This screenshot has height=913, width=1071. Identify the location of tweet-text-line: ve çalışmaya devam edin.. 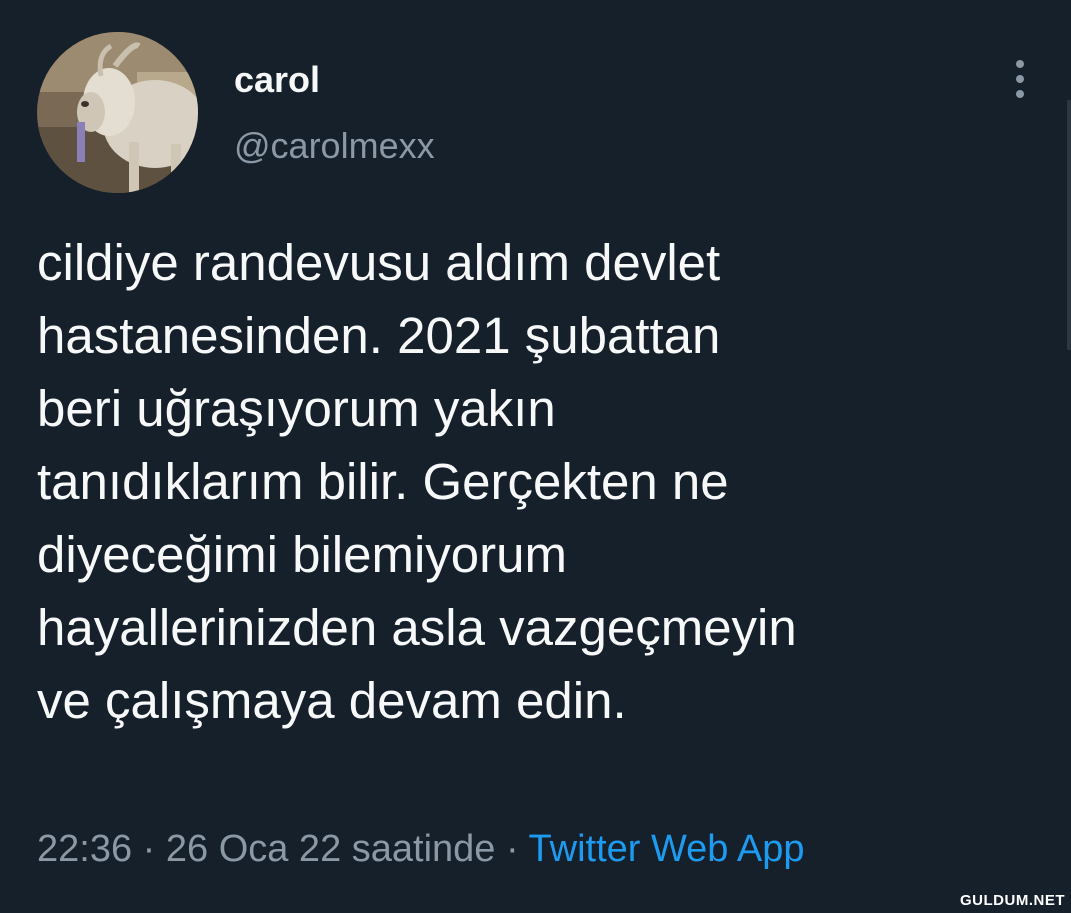
(332, 700).